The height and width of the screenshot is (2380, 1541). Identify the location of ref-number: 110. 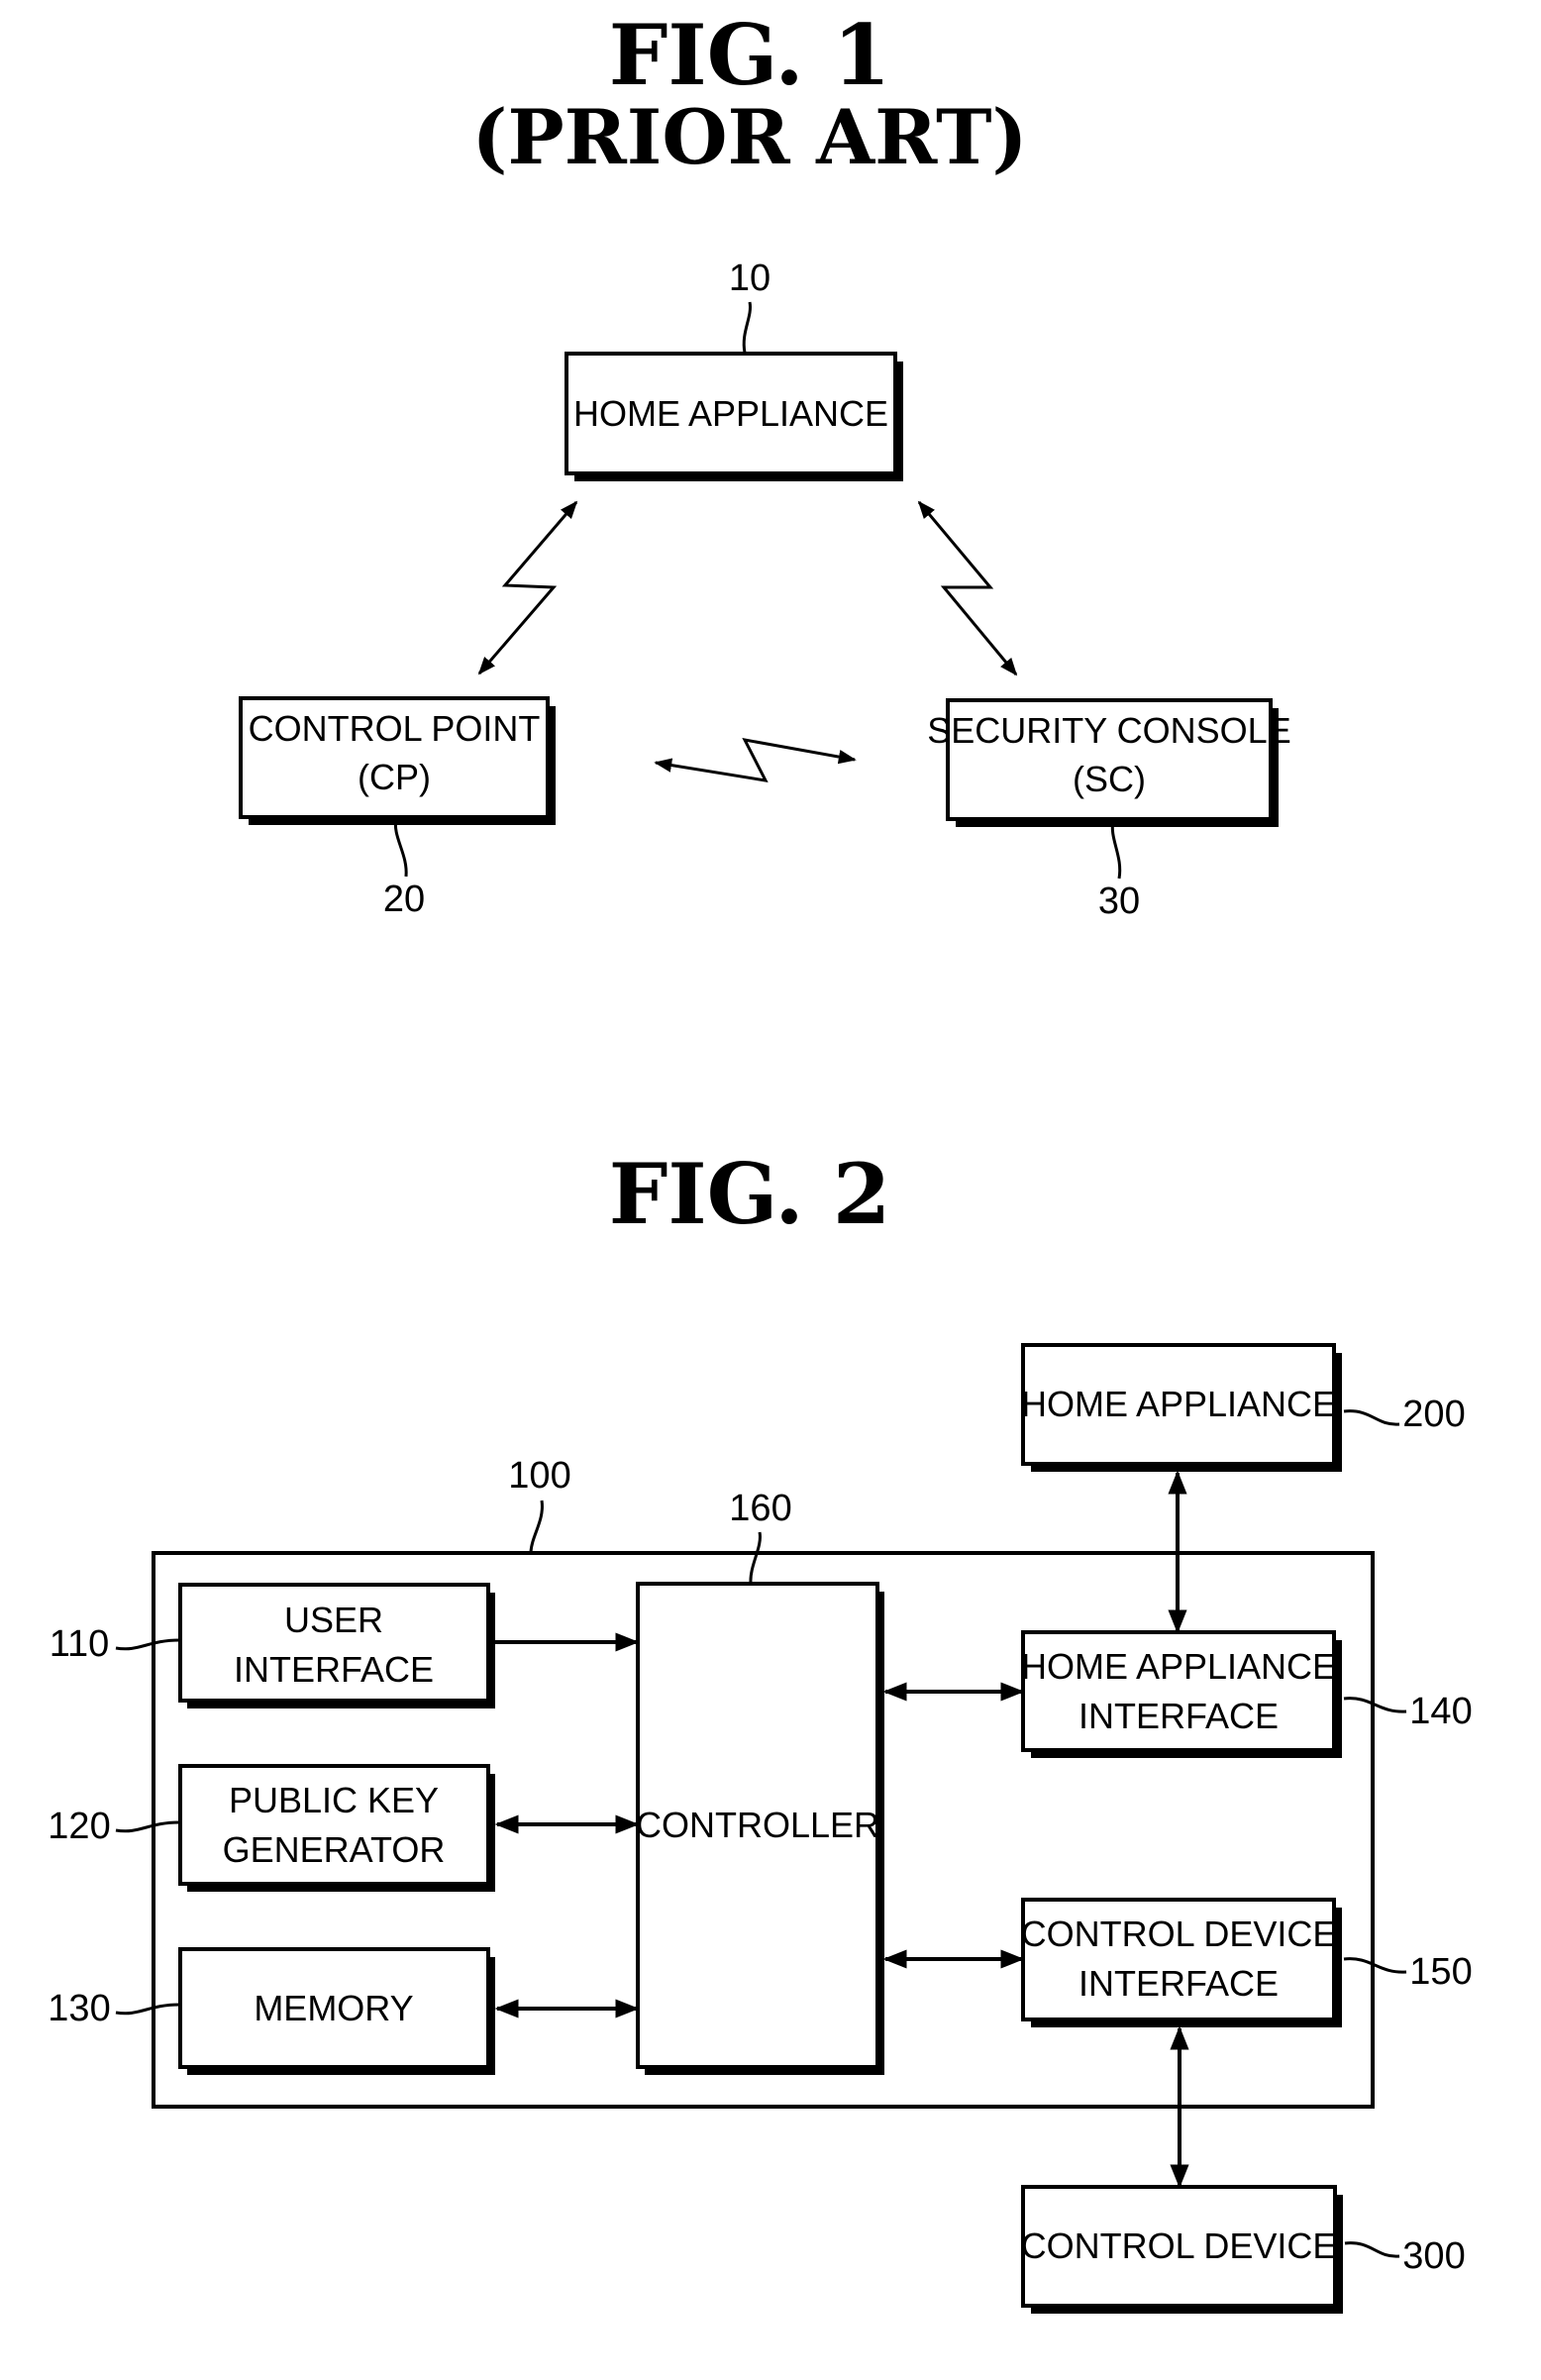
(80, 1644).